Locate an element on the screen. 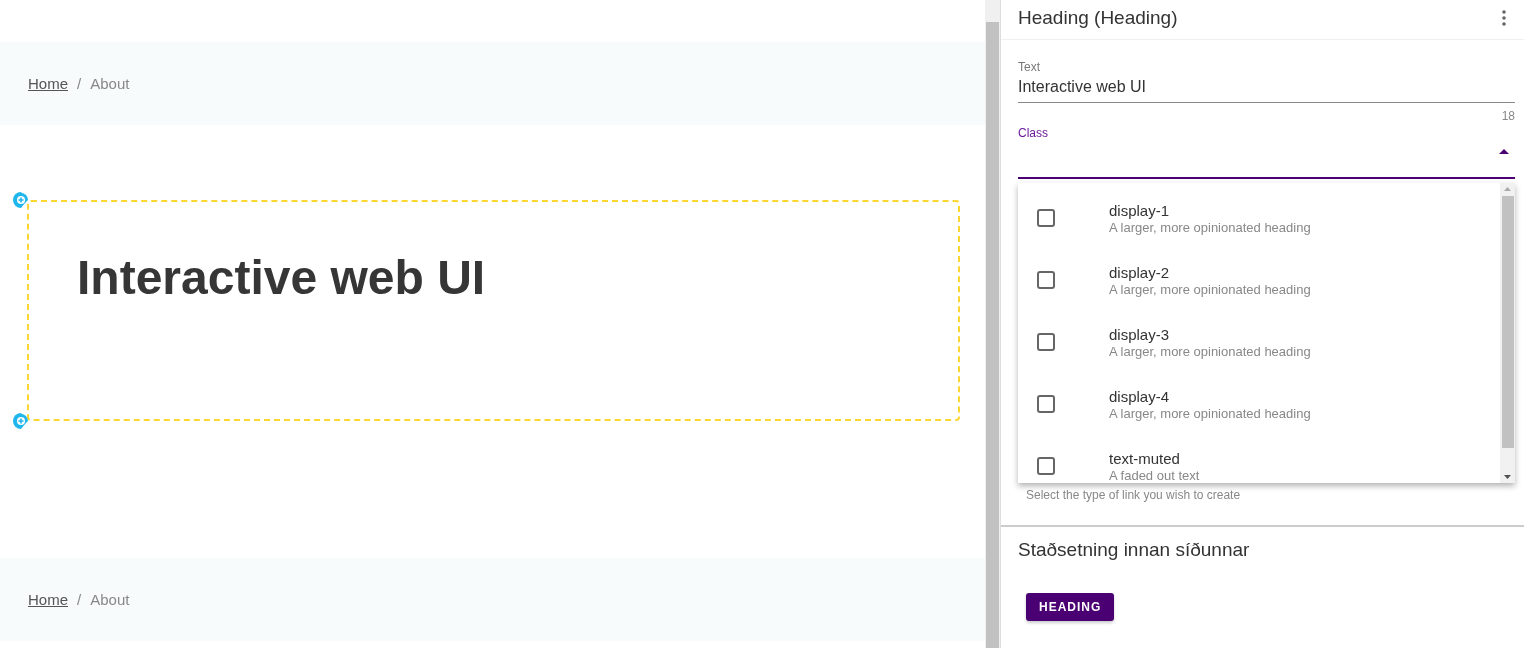 Image resolution: width=1524 pixels, height=648 pixels. dropdown-option: text-muted A faded out text is located at coordinates (1259, 459).